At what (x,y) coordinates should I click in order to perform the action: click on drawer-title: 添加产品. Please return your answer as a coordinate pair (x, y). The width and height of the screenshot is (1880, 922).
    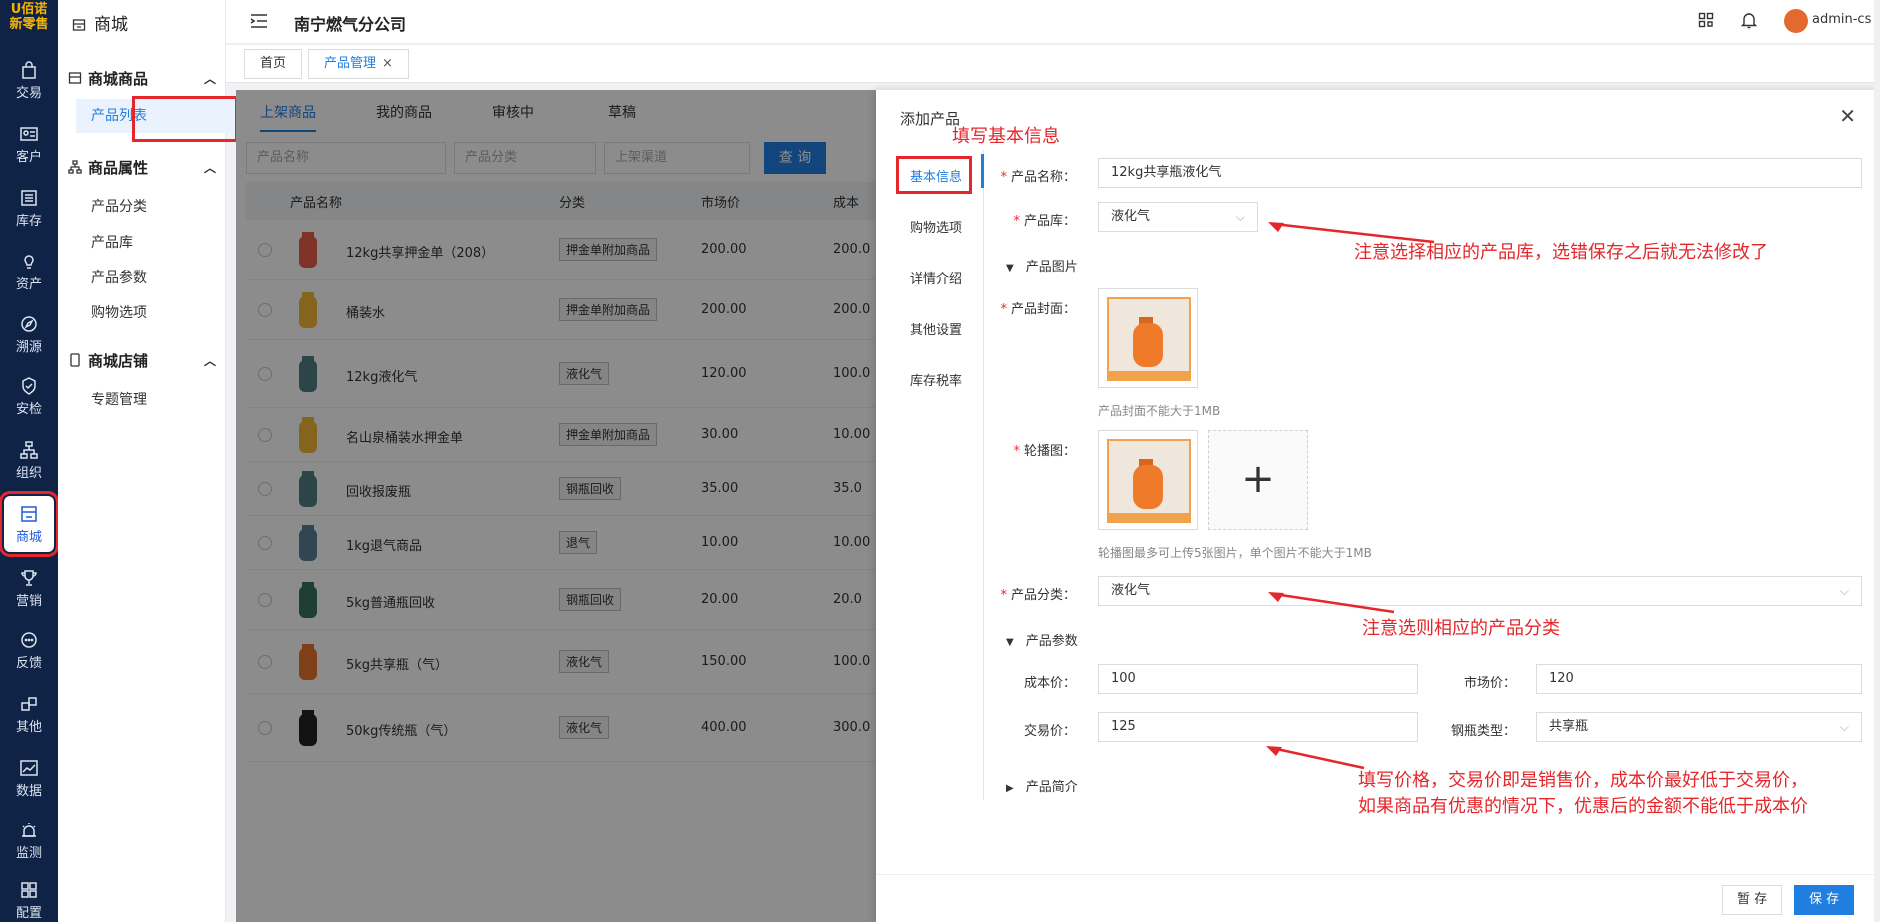
    Looking at the image, I should click on (930, 119).